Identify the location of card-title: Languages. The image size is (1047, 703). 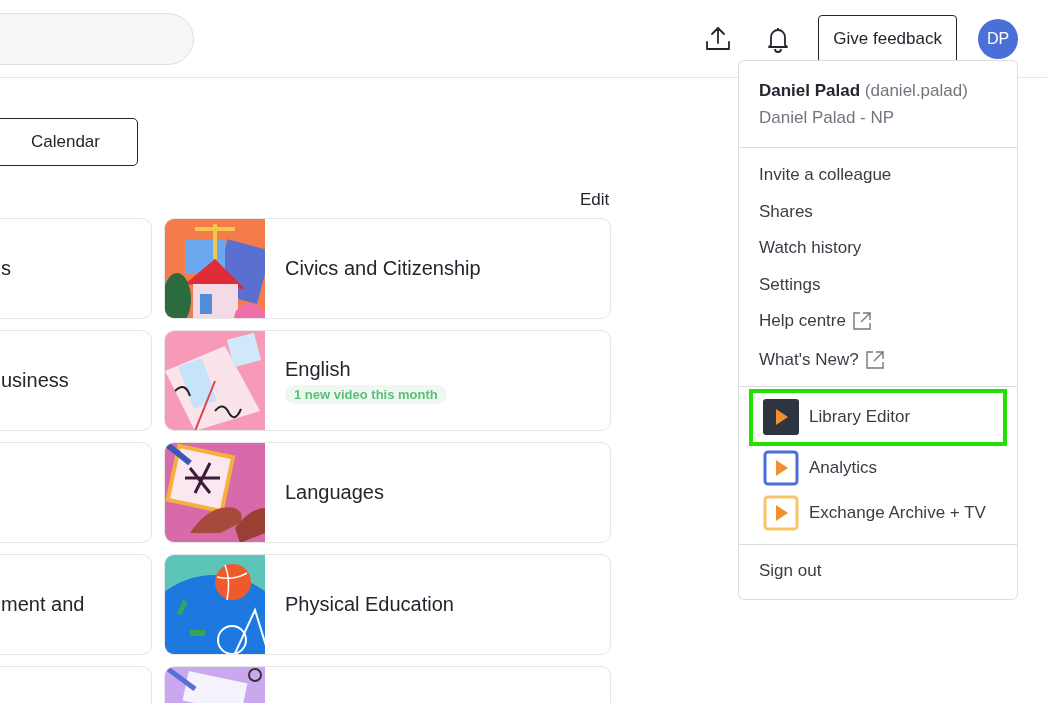
(334, 492).